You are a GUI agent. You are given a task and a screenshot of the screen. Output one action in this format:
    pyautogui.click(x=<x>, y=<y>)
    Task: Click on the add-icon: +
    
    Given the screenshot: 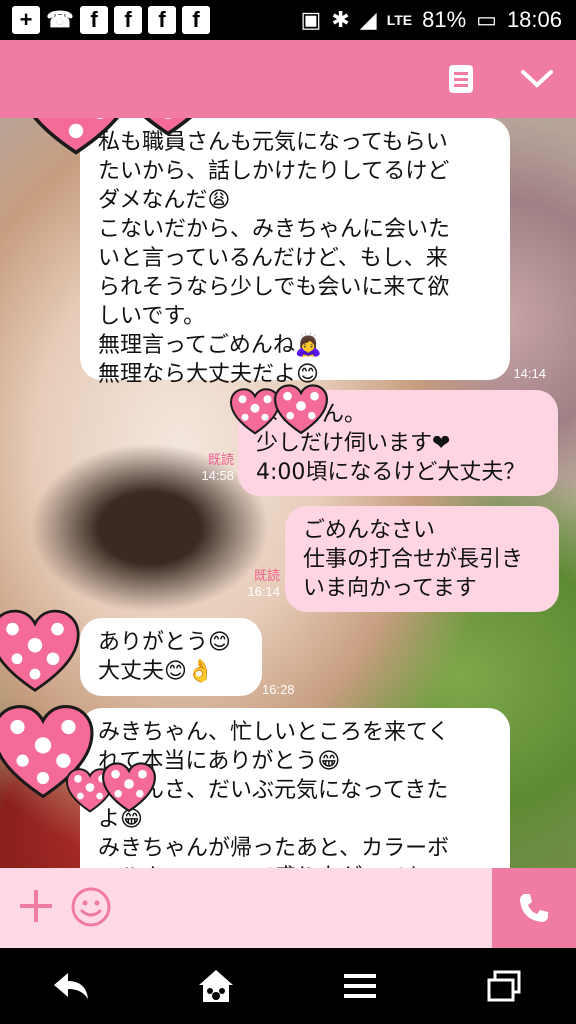 What is the action you would take?
    pyautogui.click(x=26, y=20)
    